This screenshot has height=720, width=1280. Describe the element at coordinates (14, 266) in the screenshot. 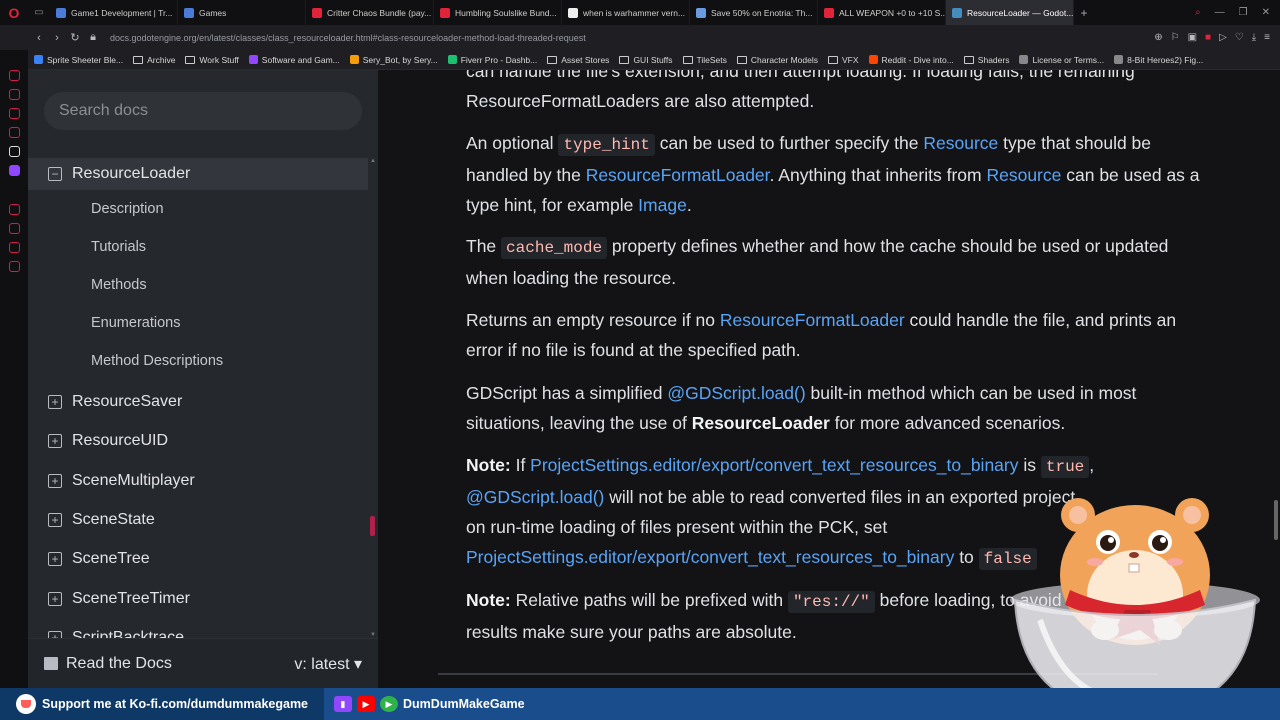

I see `settings-icon` at that location.